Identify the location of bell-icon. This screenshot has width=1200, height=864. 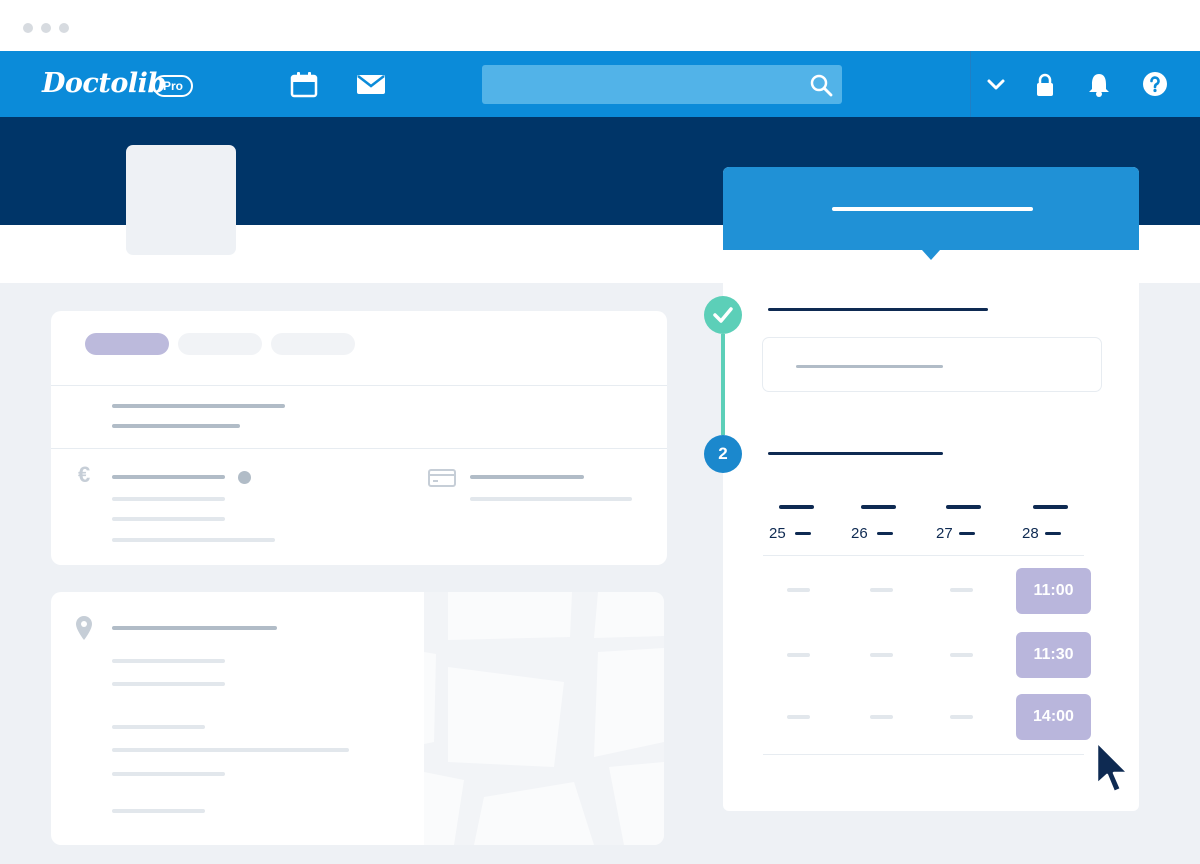
(1099, 87).